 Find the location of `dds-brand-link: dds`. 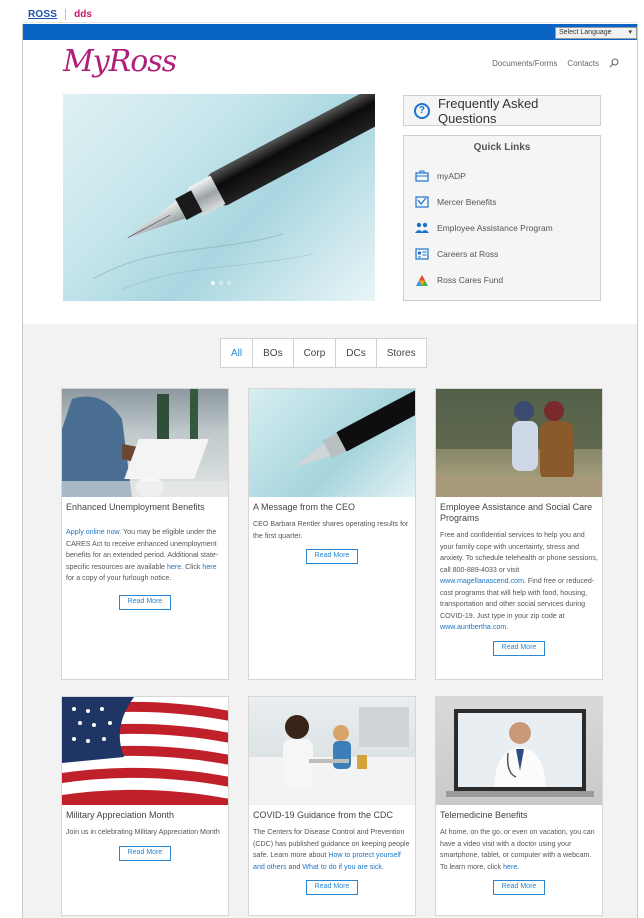

dds-brand-link: dds is located at coordinates (83, 14).